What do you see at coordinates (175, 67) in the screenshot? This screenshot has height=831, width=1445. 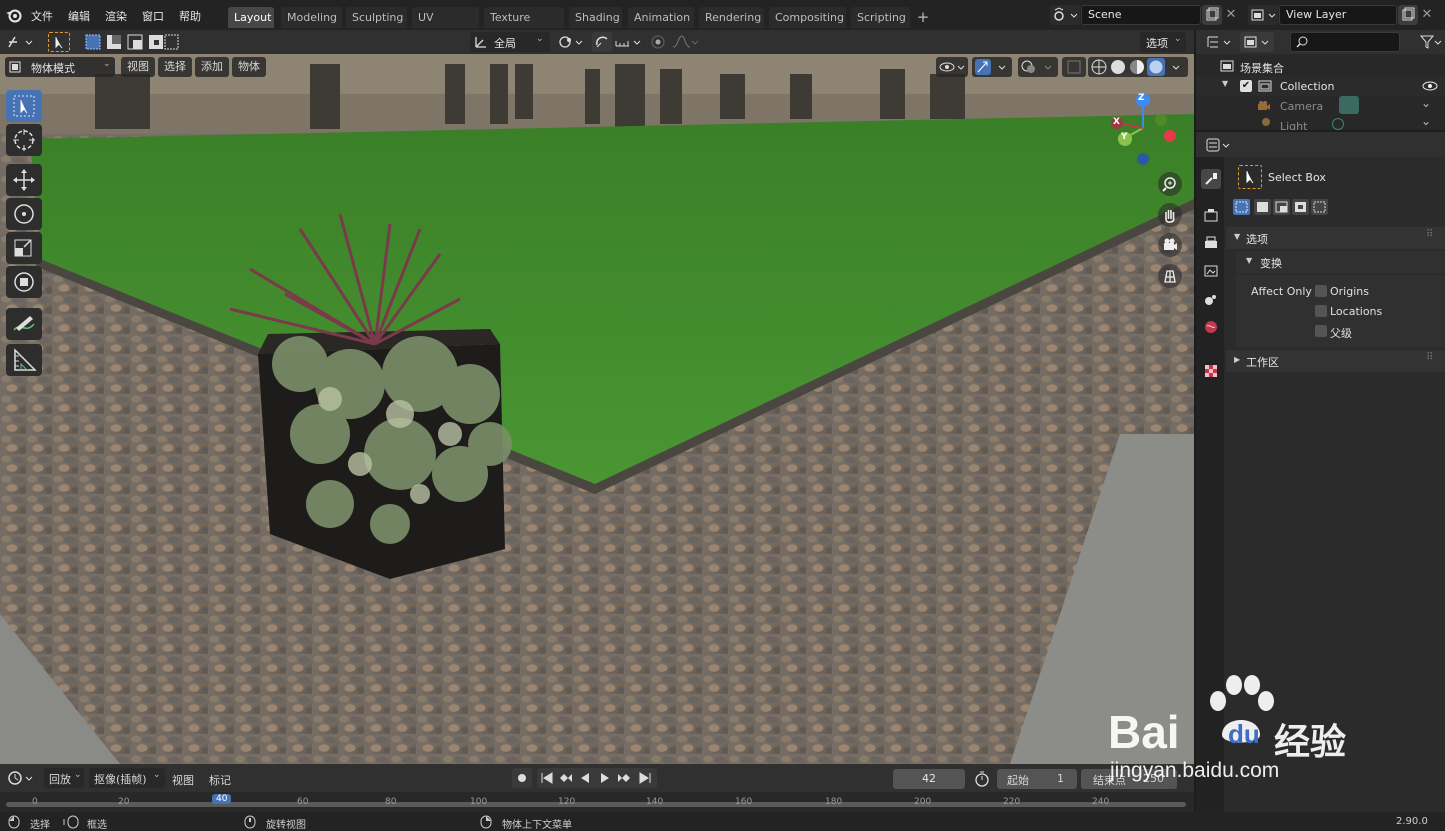 I see `menu-select: 选择` at bounding box center [175, 67].